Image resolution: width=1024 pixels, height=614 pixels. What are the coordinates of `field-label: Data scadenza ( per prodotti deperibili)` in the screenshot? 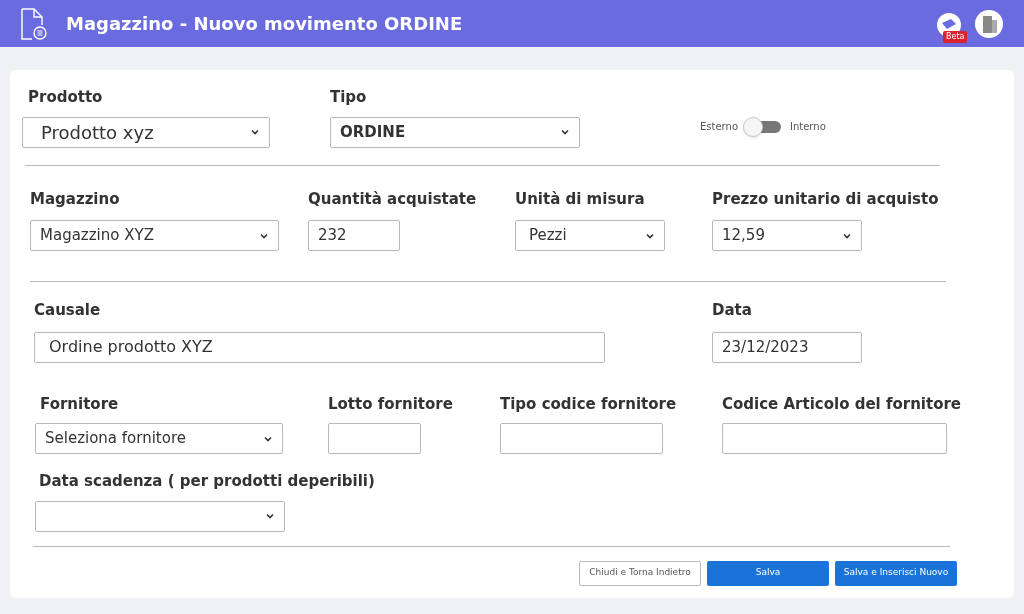 It's located at (207, 481).